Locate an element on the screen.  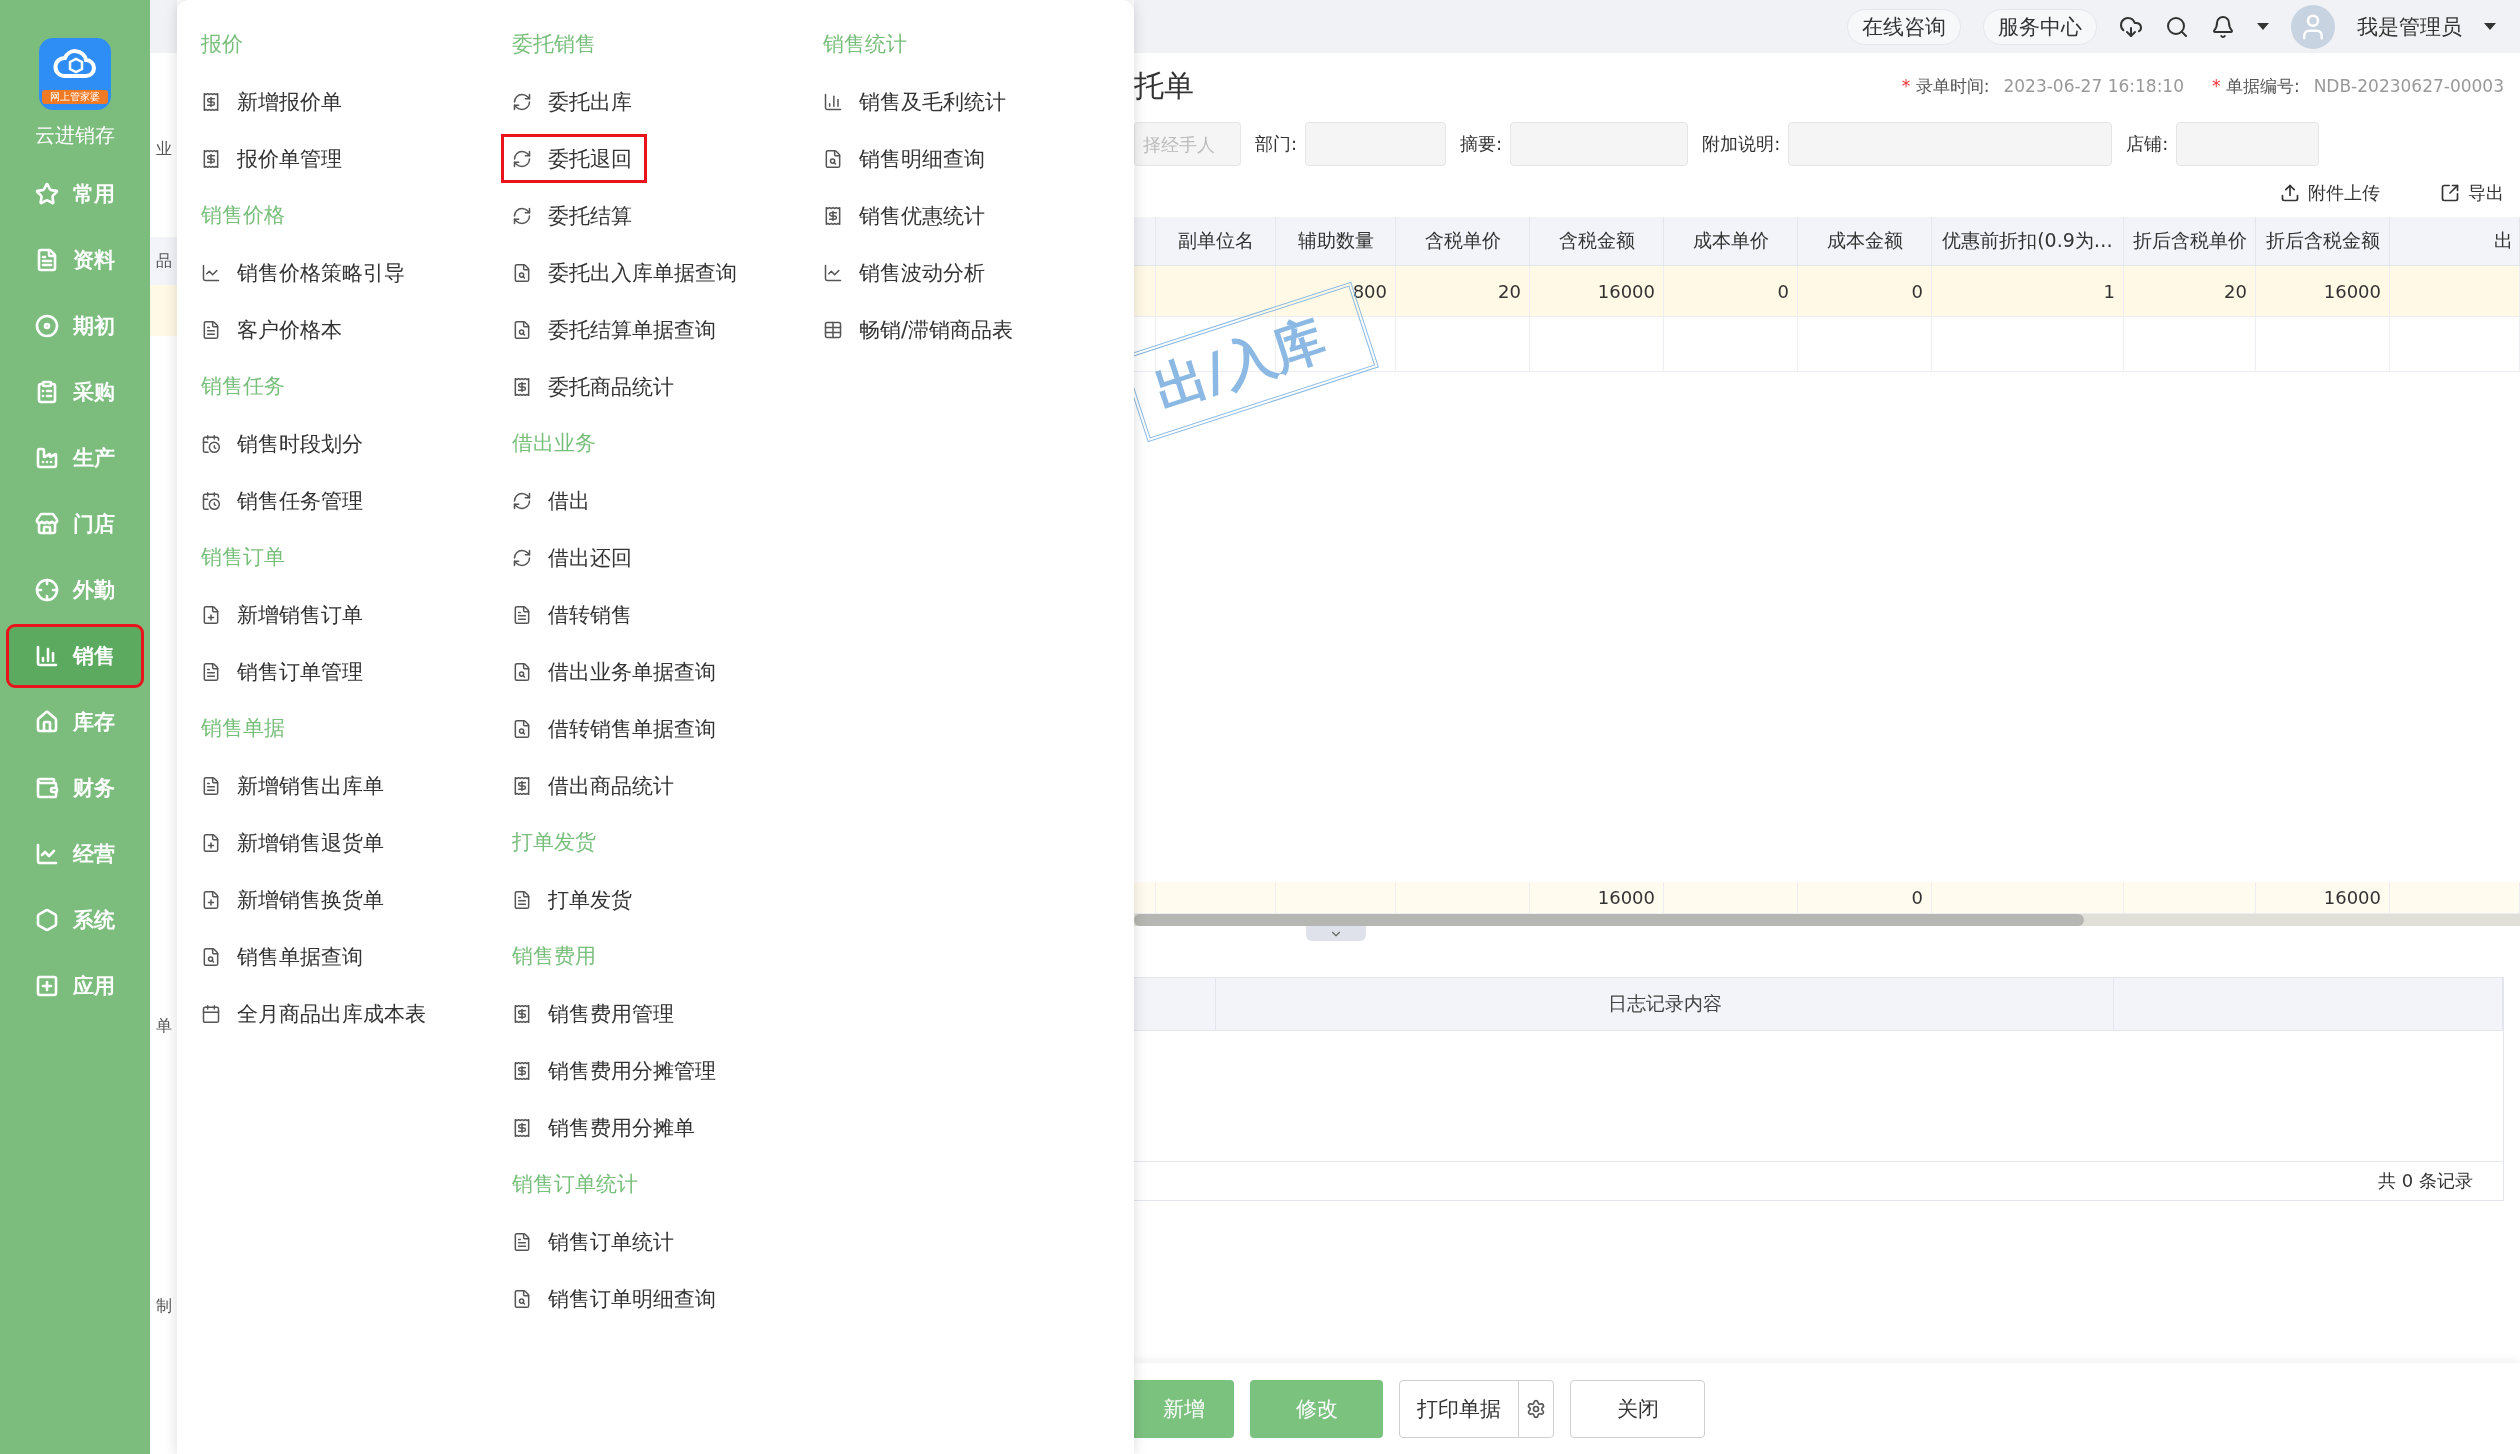
user-name: 我是管理员 is located at coordinates (2409, 26).